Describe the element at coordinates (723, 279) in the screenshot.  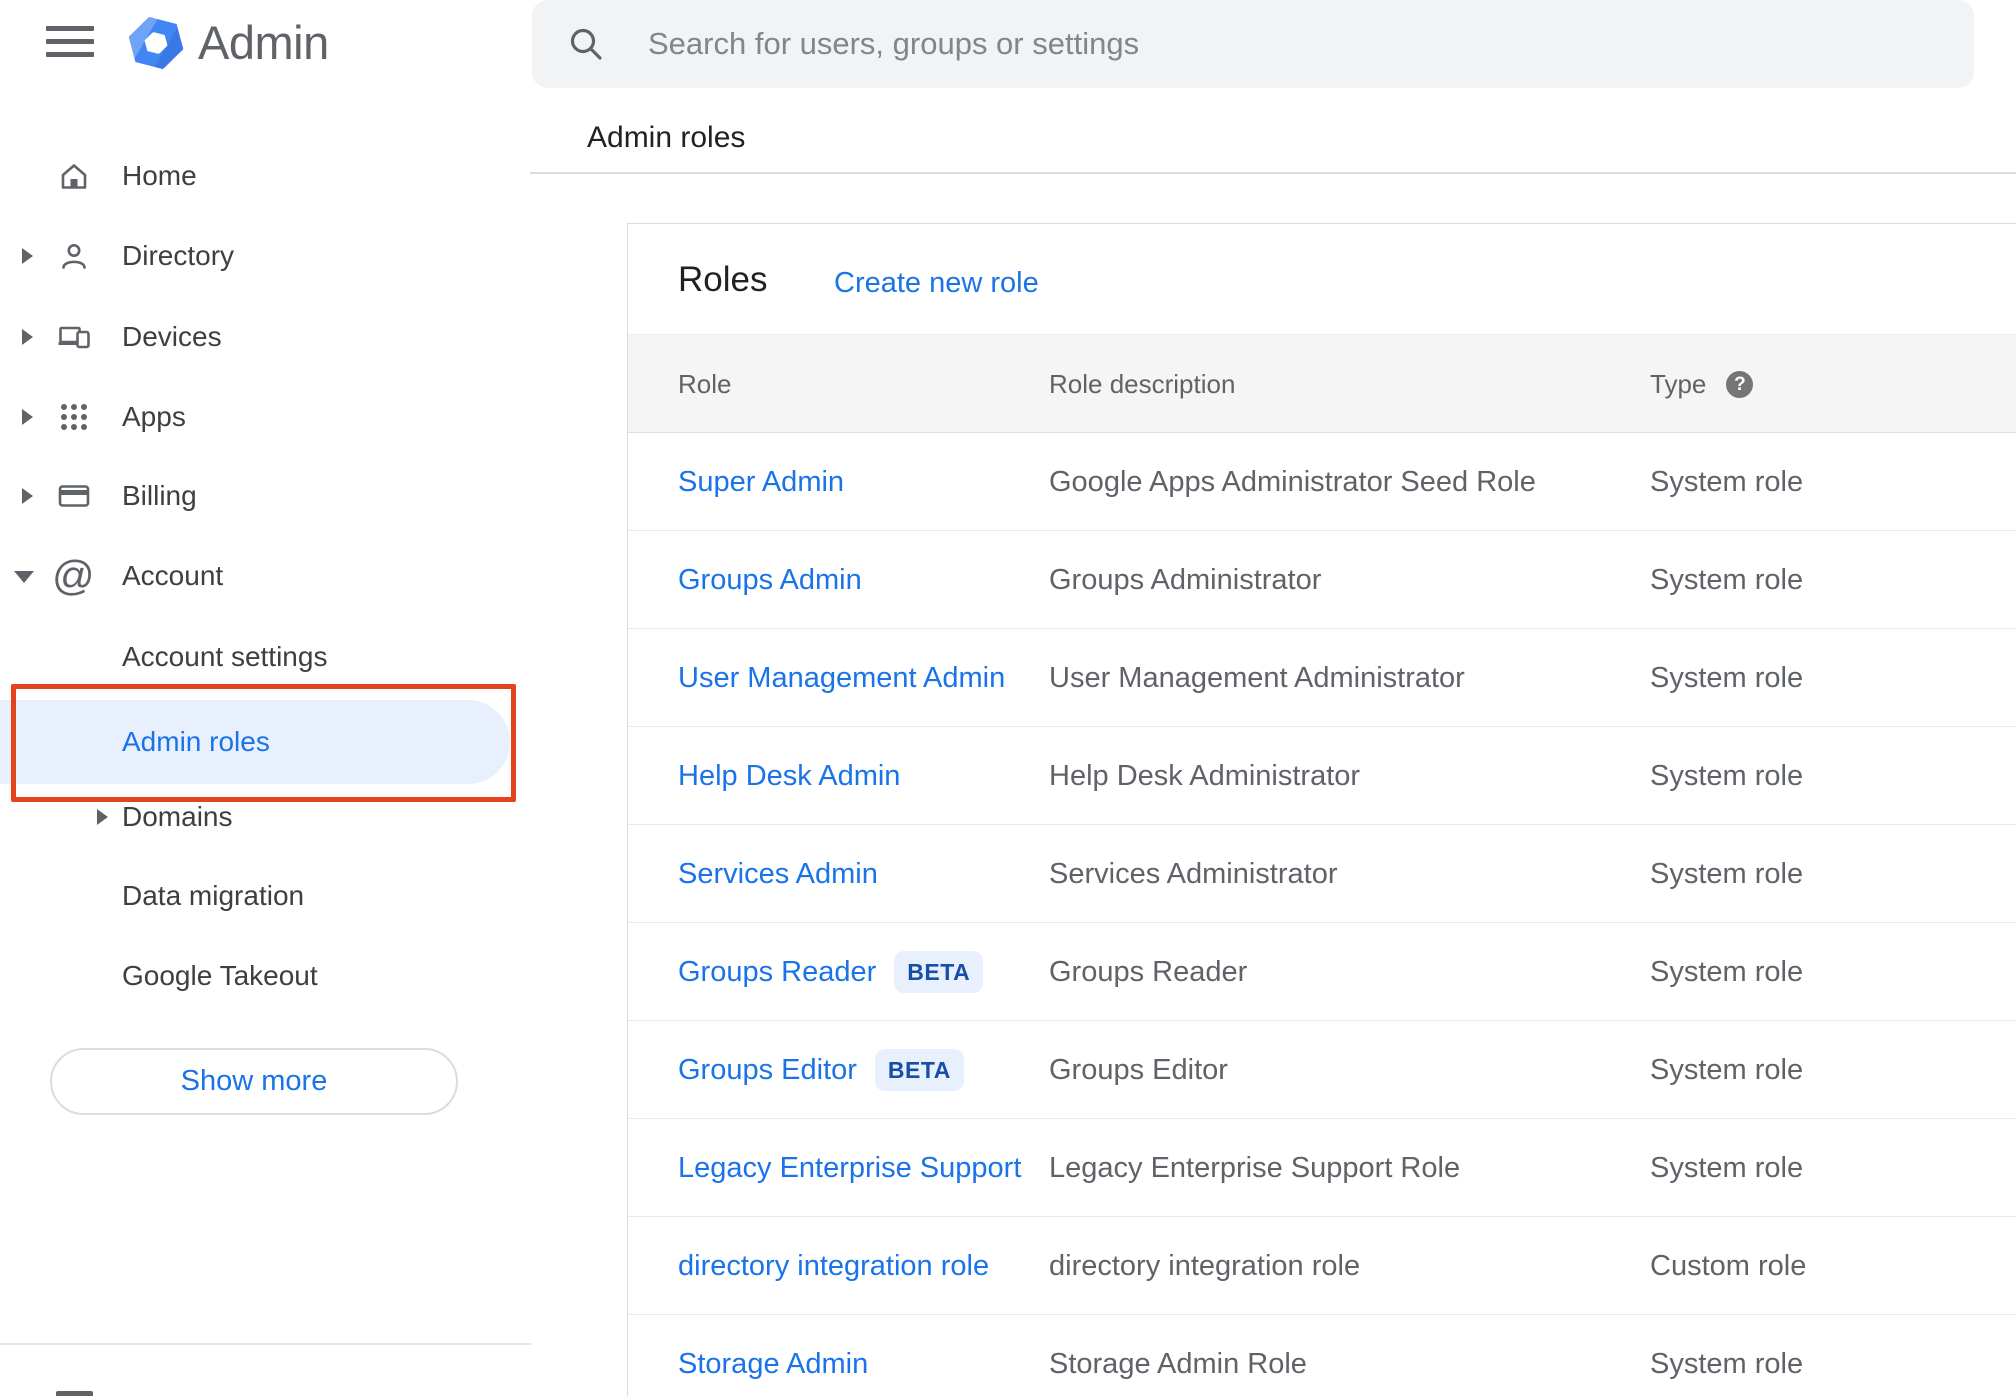
I see `card-title: Roles` at that location.